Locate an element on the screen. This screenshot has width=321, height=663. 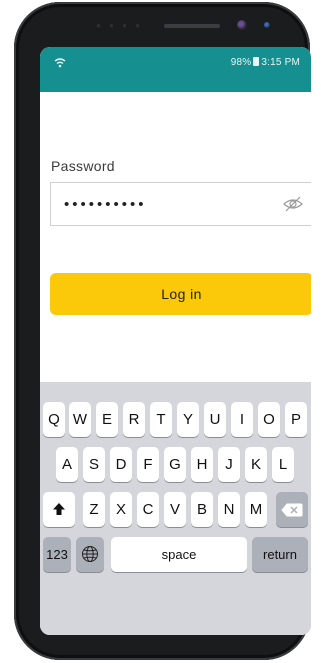
status-right: 98% 3:15 PM is located at coordinates (265, 62).